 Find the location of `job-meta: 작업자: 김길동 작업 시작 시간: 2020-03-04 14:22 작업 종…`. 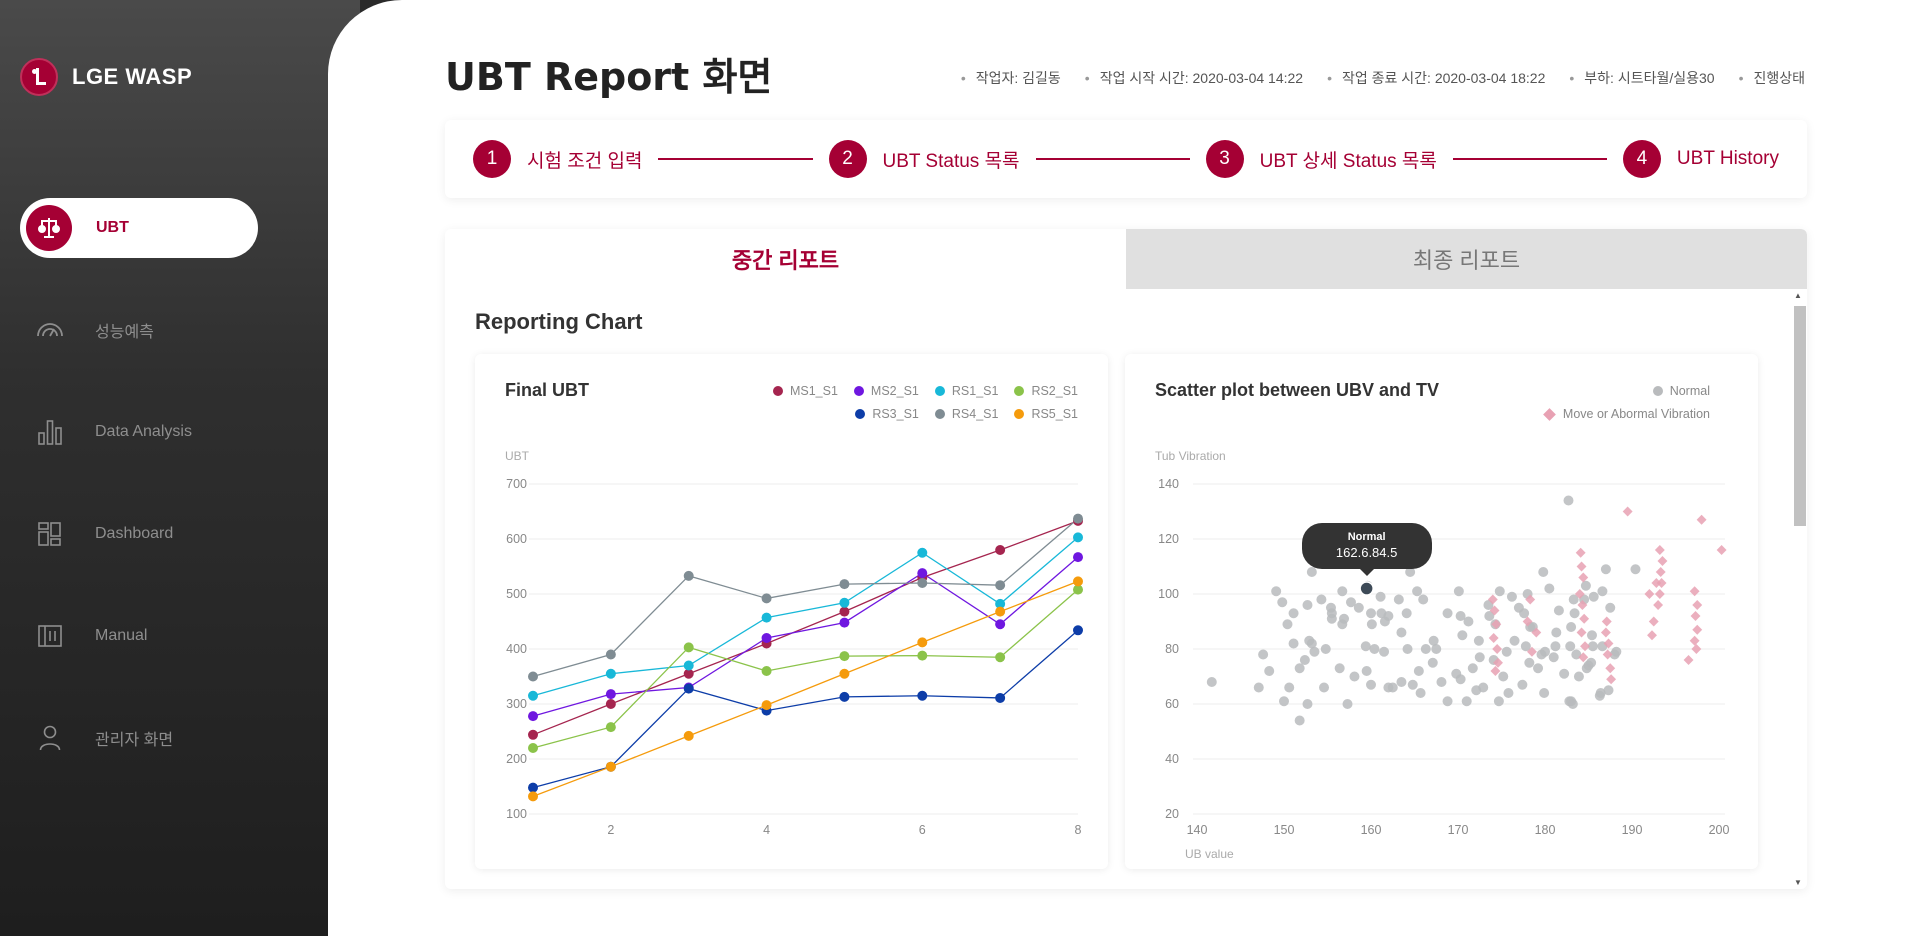

job-meta: 작업자: 김길동 작업 시작 시간: 2020-03-04 14:22 작업 종… is located at coordinates (1383, 78).